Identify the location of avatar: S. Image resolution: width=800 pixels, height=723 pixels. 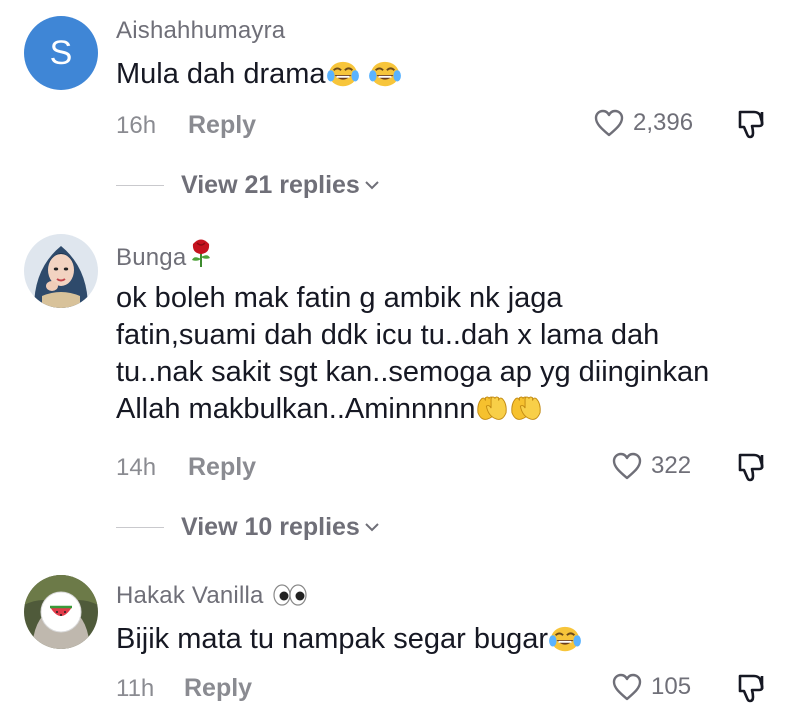
(61, 53).